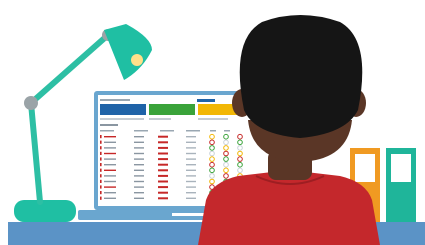  What do you see at coordinates (301, 76) in the screenshot?
I see `person-hair` at bounding box center [301, 76].